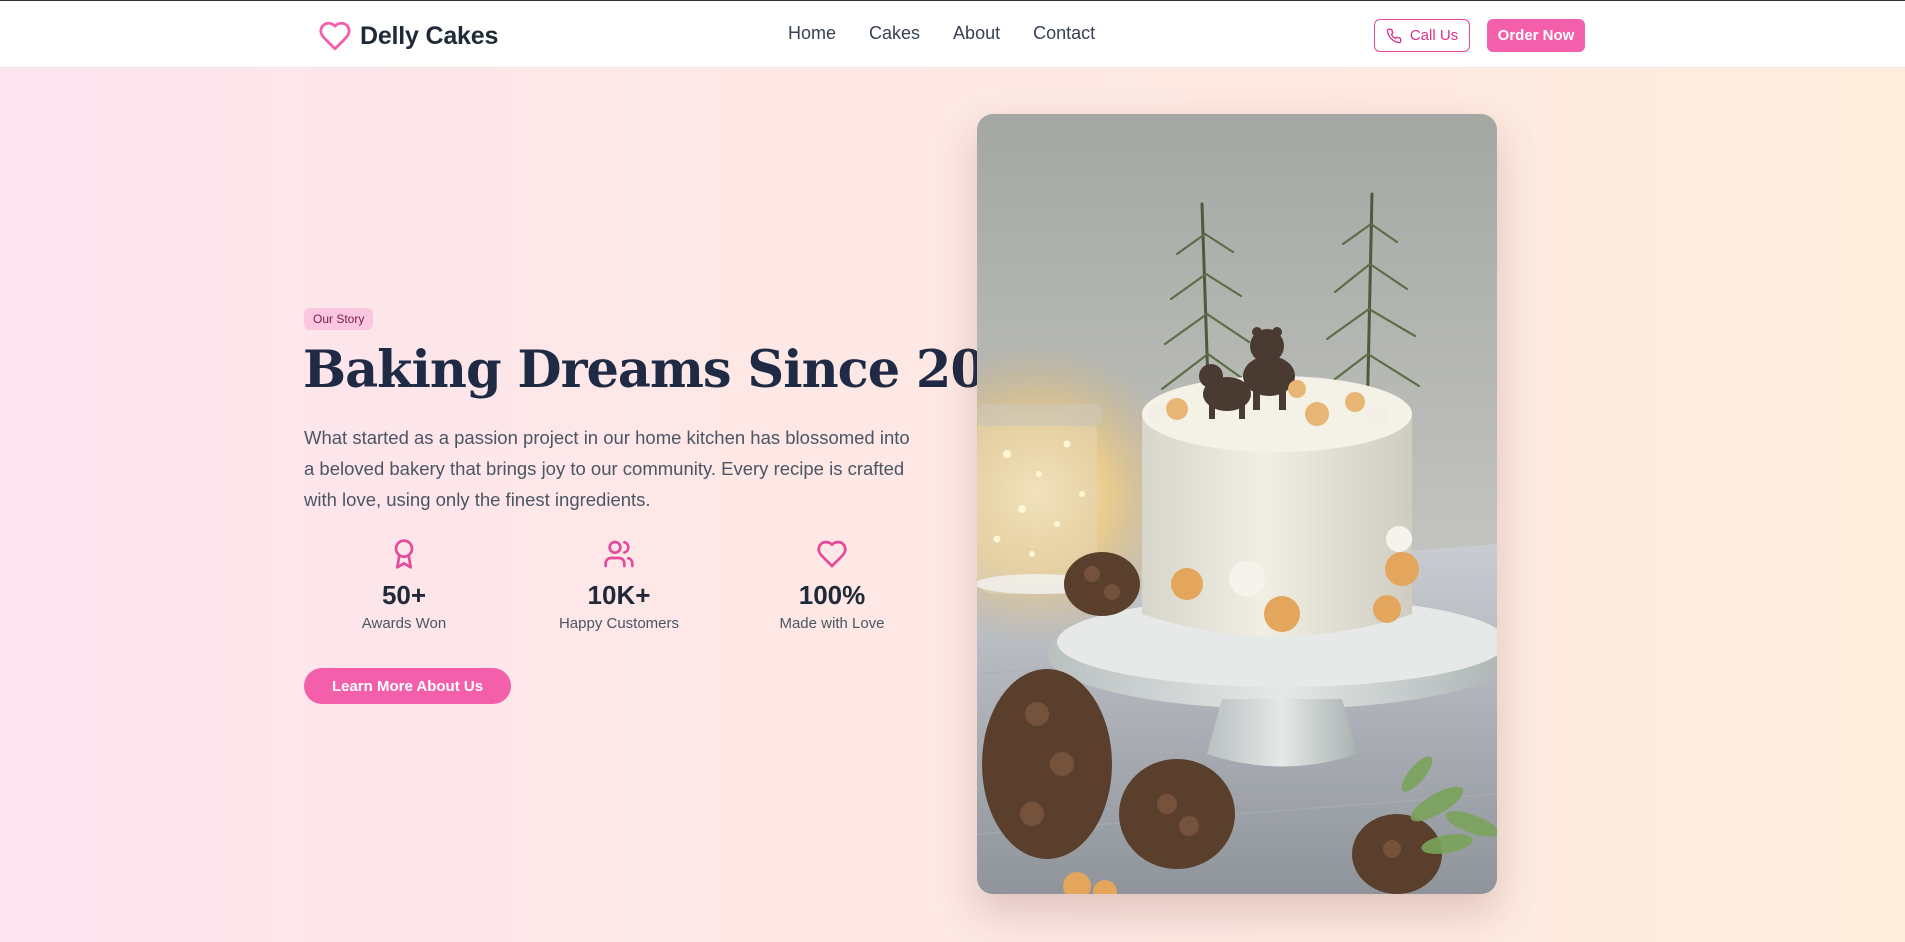 This screenshot has width=1905, height=942. What do you see at coordinates (832, 595) in the screenshot?
I see `stat-value: 100%` at bounding box center [832, 595].